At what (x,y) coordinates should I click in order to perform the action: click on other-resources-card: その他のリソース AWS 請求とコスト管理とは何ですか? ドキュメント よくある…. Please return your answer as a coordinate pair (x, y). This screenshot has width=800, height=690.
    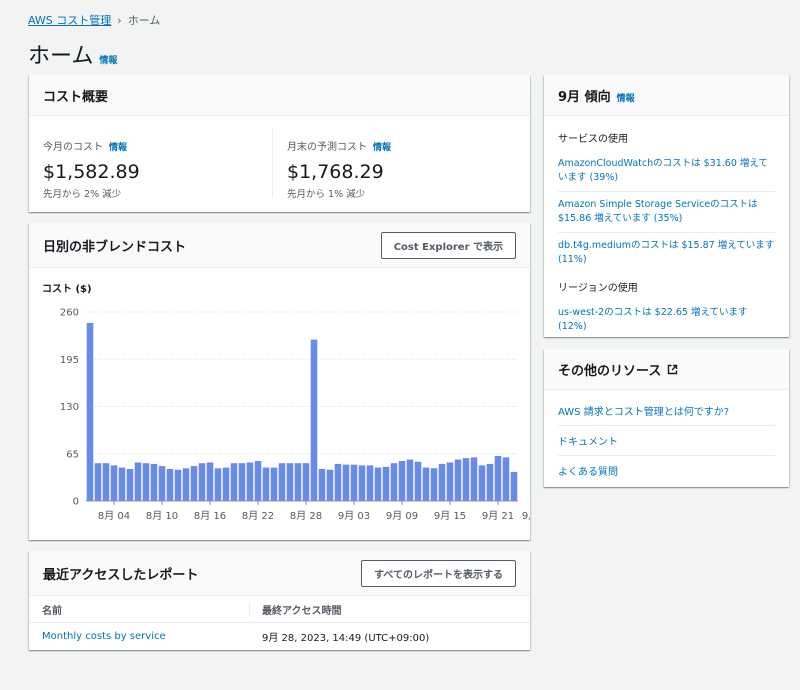
    Looking at the image, I should click on (666, 418).